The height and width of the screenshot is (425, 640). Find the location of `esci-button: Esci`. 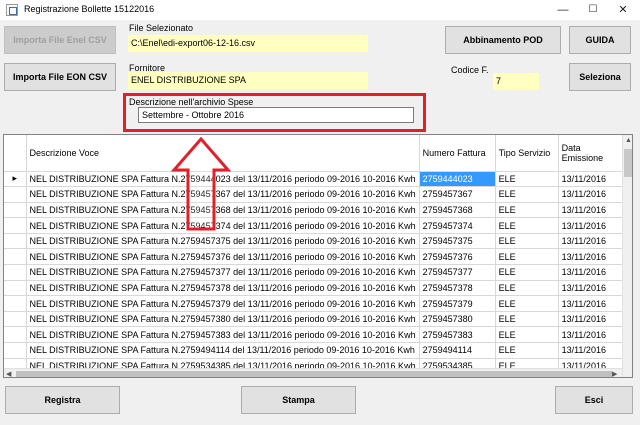

esci-button: Esci is located at coordinates (594, 400).